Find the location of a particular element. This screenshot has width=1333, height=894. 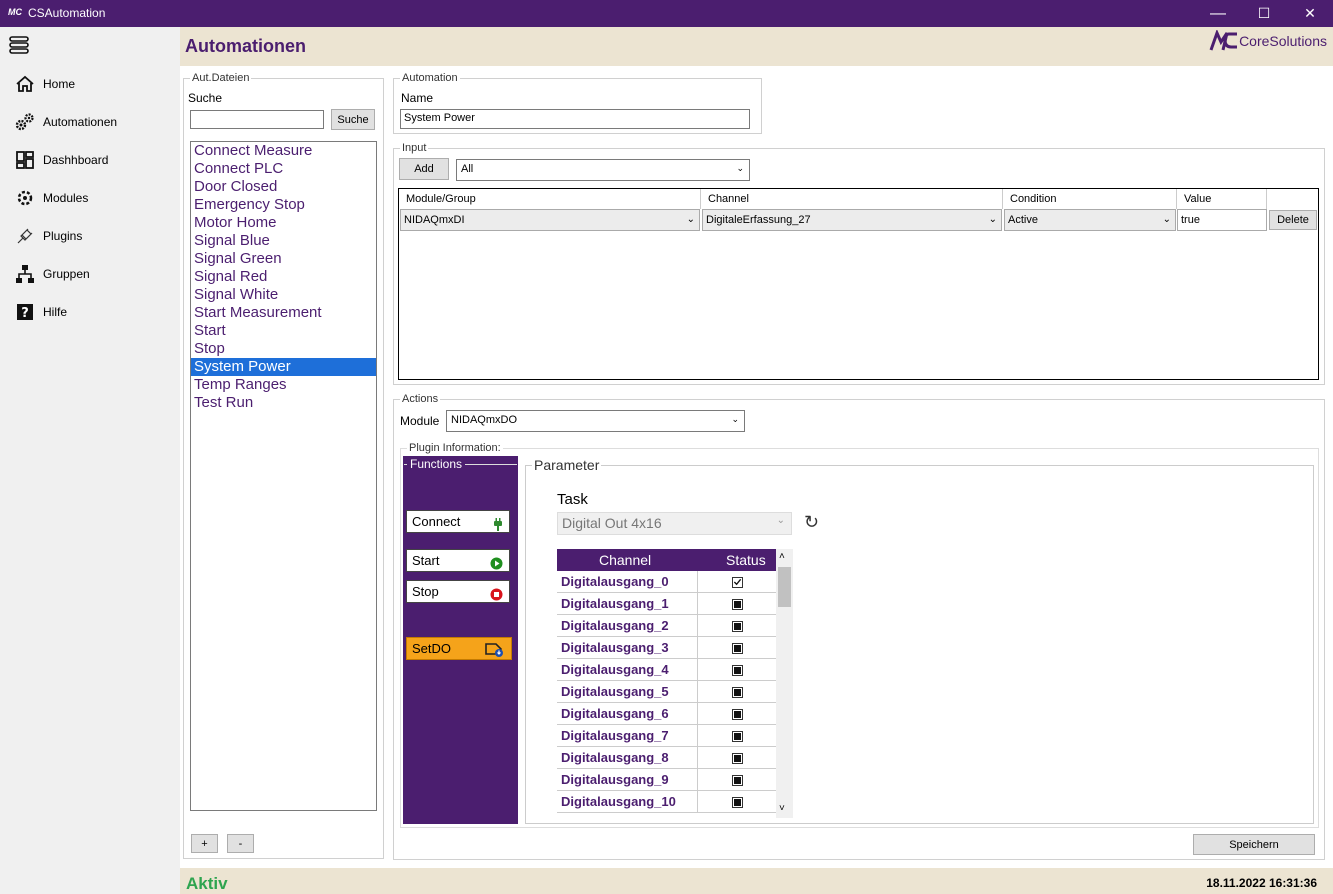

module-label: Module is located at coordinates (420, 421).